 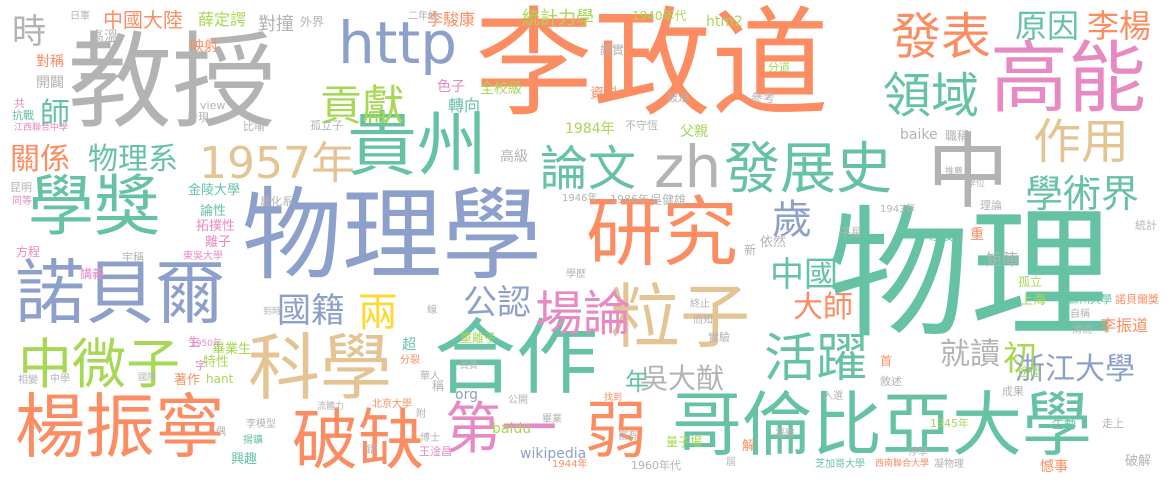 I want to click on word: 1986年, so click(x=629, y=199).